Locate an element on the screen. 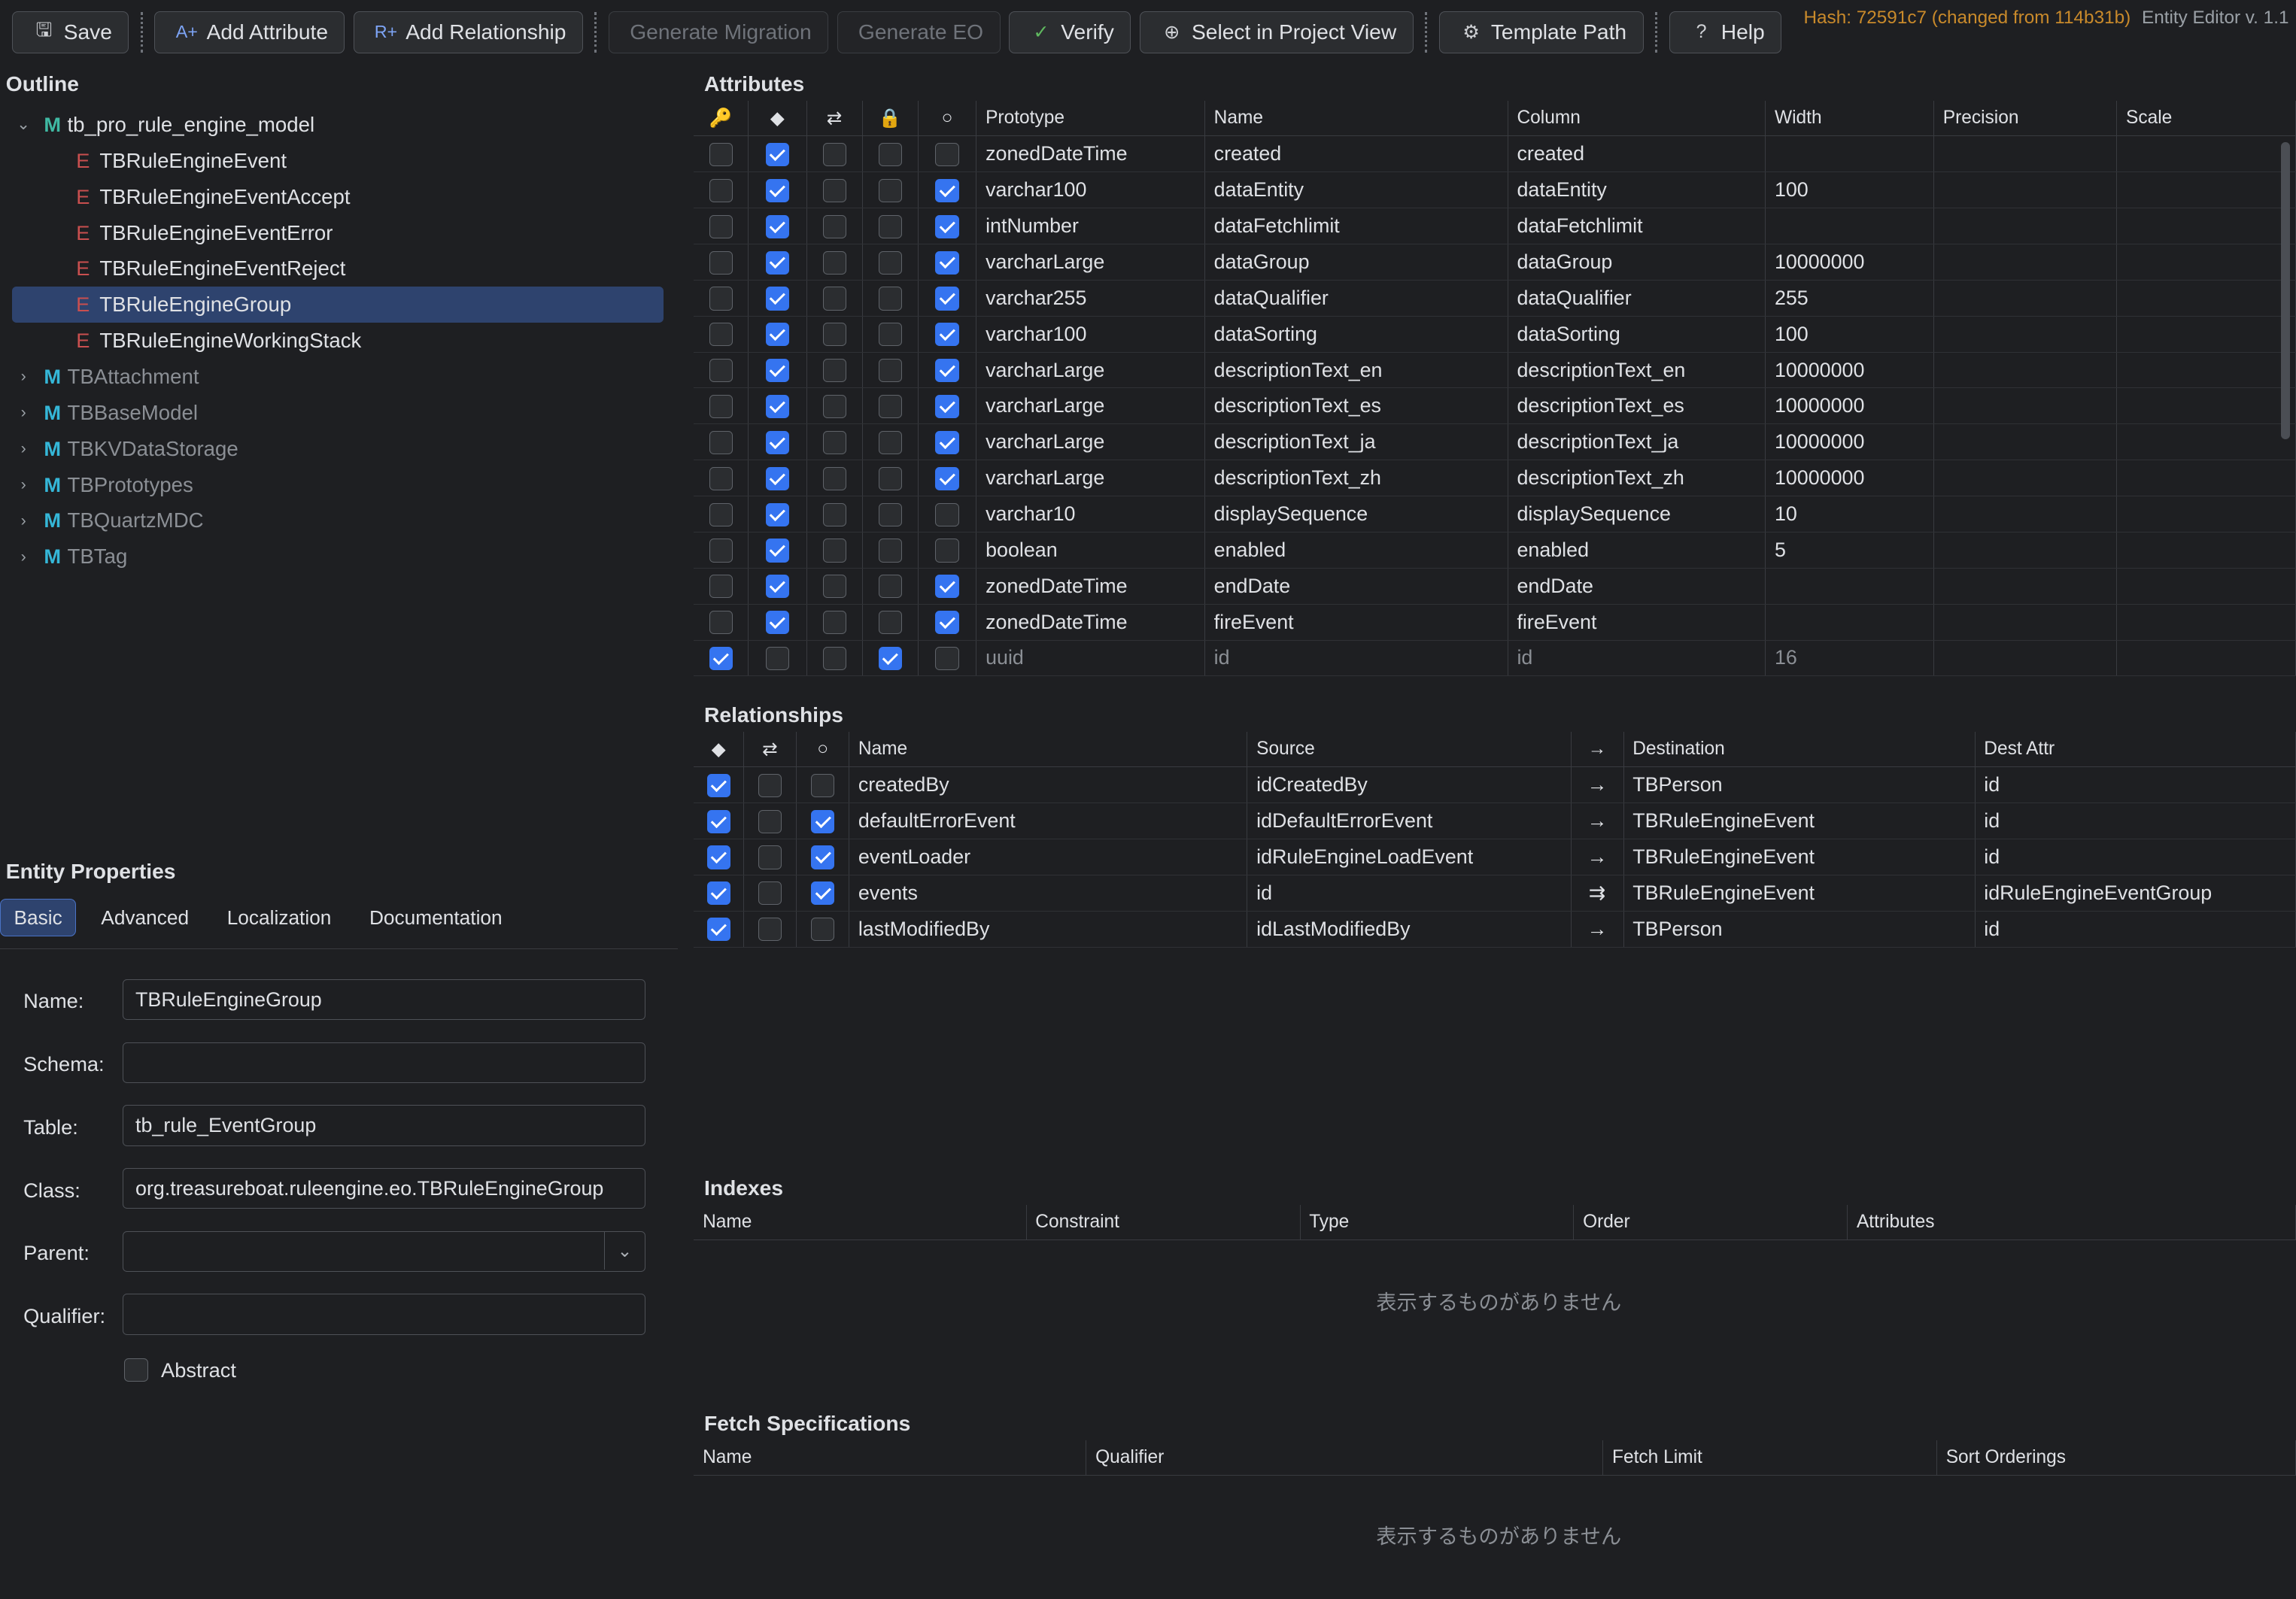 The width and height of the screenshot is (2296, 1599). name-cell: endDate is located at coordinates (1356, 586).